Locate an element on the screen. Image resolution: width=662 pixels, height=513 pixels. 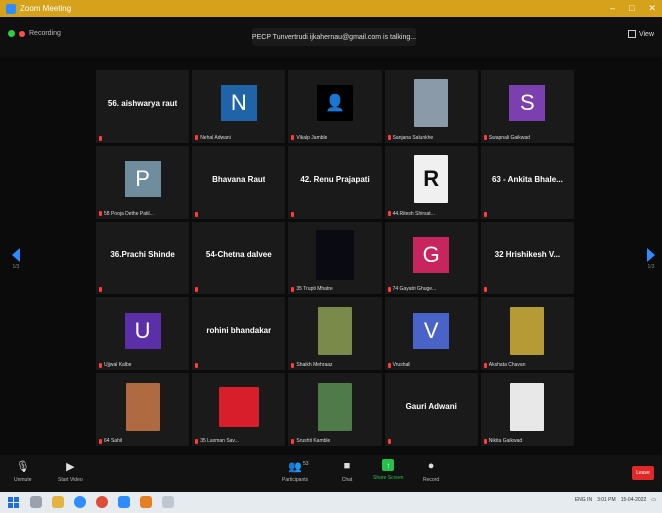
participant-display: G is located at coordinates (431, 255).